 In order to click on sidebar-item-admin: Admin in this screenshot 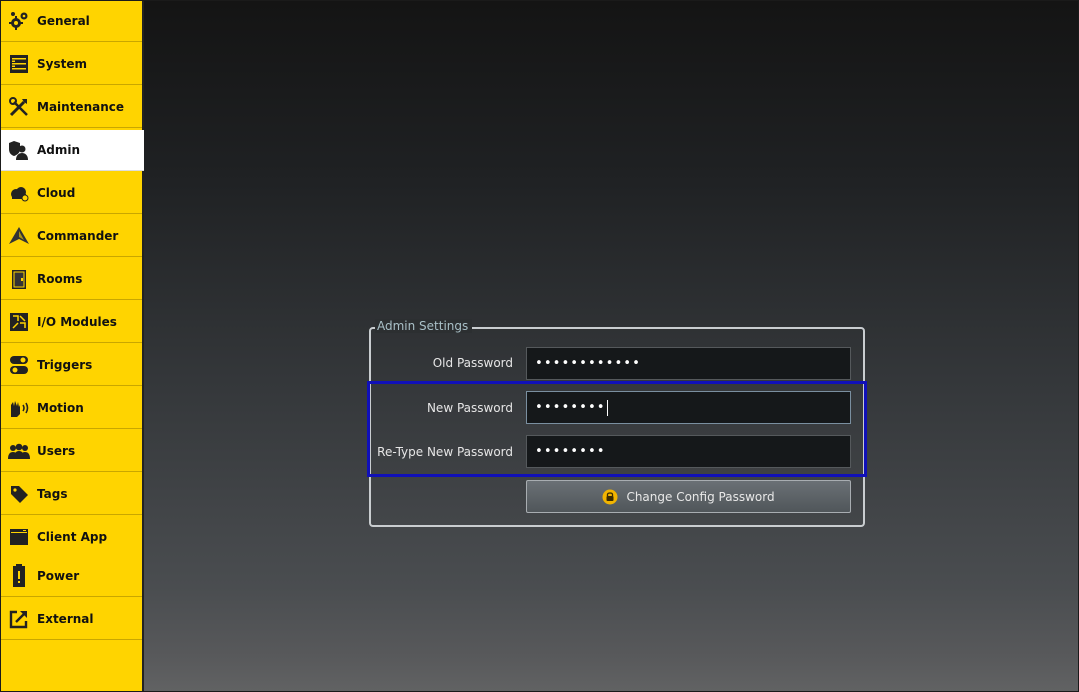, I will do `click(72, 150)`.